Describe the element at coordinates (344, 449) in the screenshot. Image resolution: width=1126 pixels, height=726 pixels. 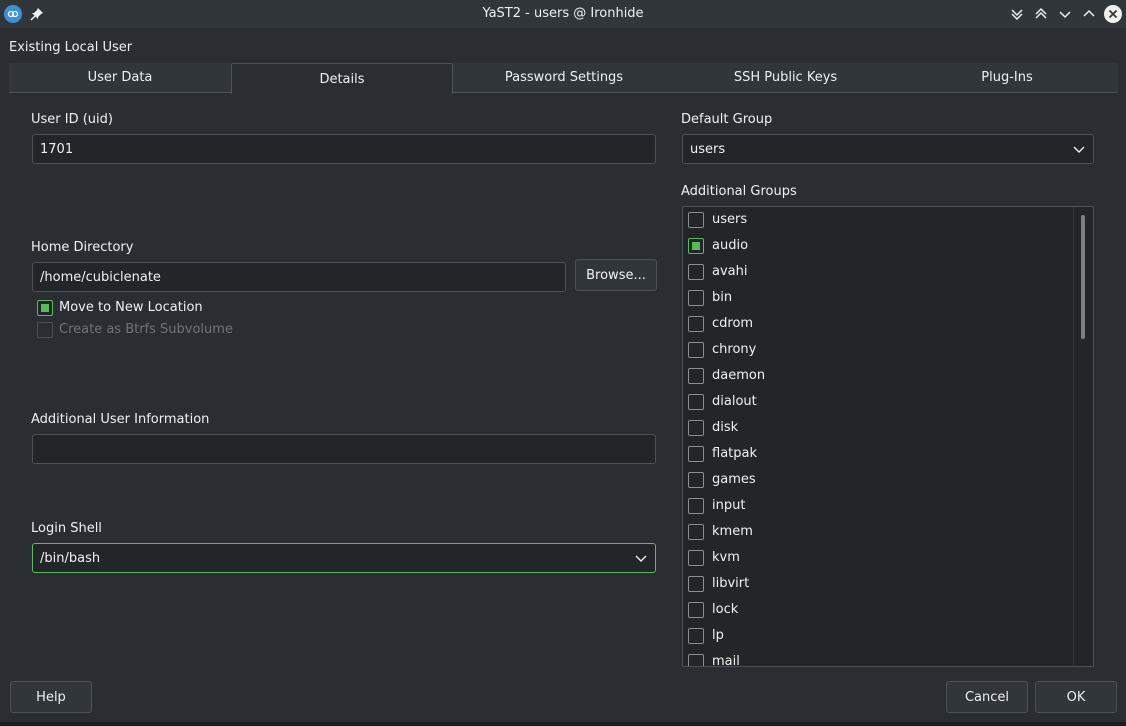
I see `additional-info-input` at that location.